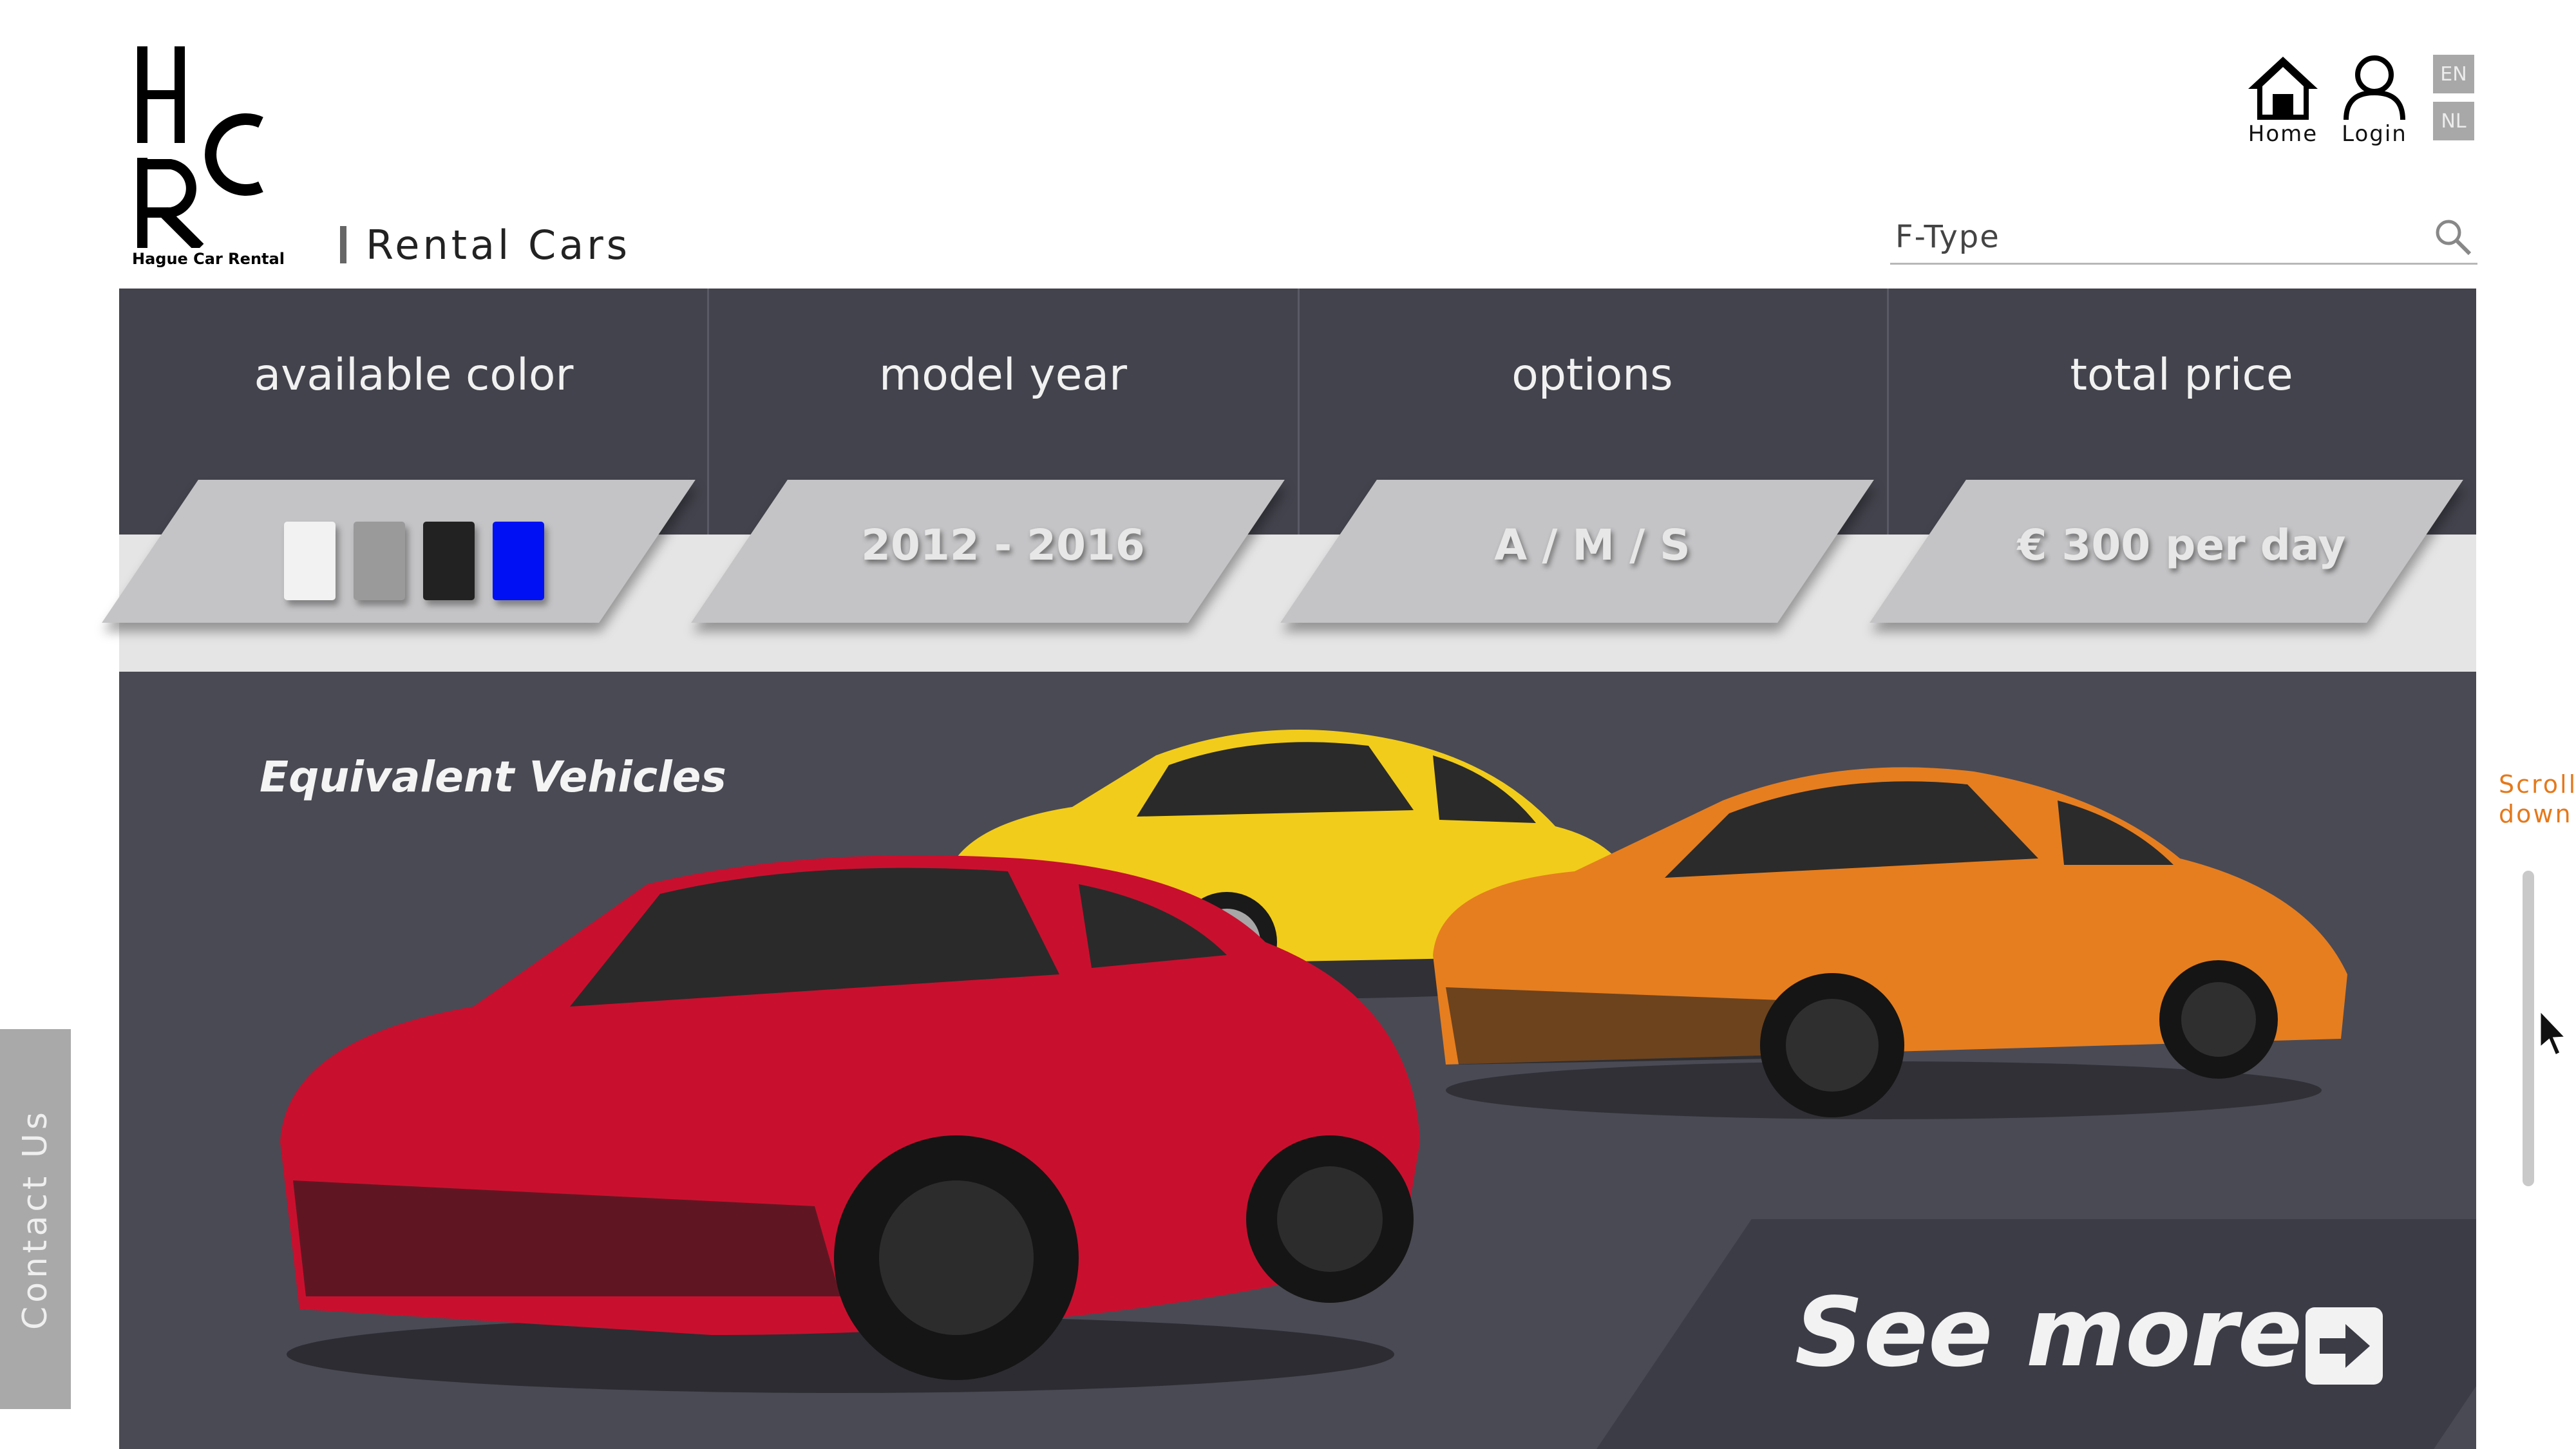 This screenshot has width=2576, height=1449. What do you see at coordinates (2374, 134) in the screenshot?
I see `nav-login-label: Login` at bounding box center [2374, 134].